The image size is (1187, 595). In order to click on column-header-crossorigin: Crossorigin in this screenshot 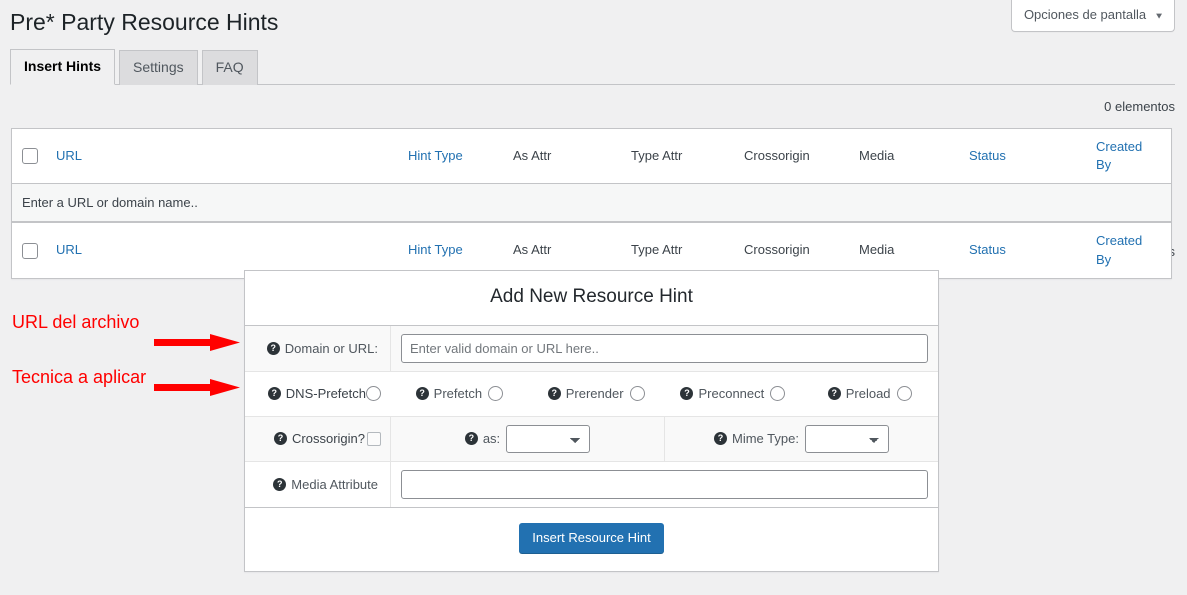, I will do `click(791, 157)`.